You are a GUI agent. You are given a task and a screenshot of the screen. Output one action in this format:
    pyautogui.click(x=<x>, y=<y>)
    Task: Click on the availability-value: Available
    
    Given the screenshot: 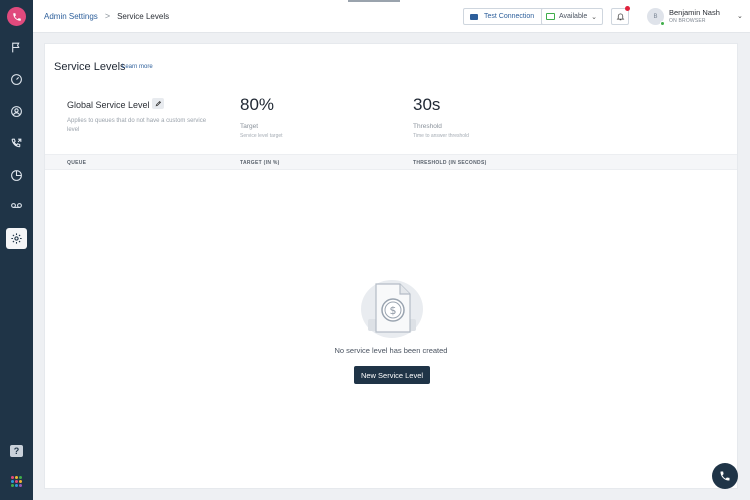 What is the action you would take?
    pyautogui.click(x=573, y=16)
    